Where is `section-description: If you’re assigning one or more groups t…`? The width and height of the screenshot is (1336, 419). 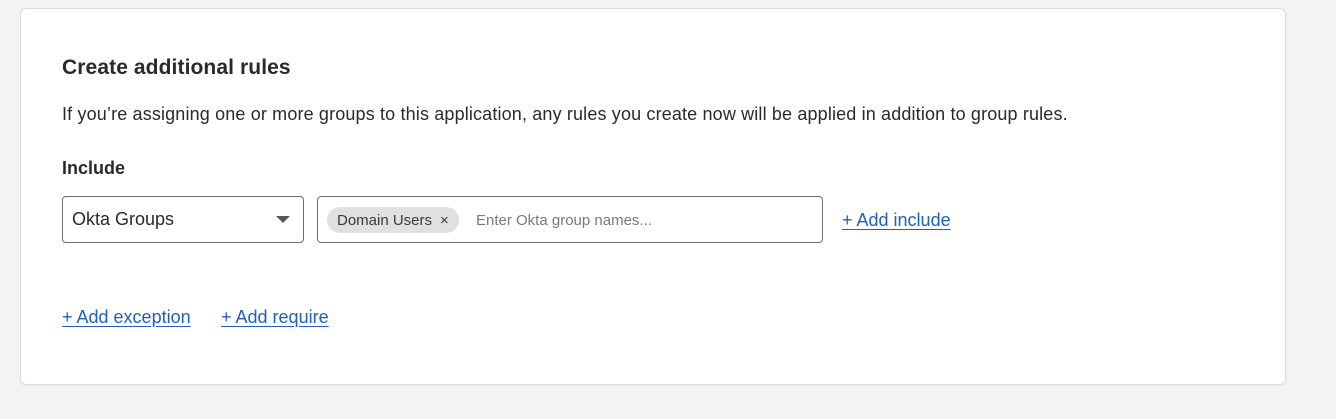
section-description: If you’re assigning one or more groups t… is located at coordinates (565, 114).